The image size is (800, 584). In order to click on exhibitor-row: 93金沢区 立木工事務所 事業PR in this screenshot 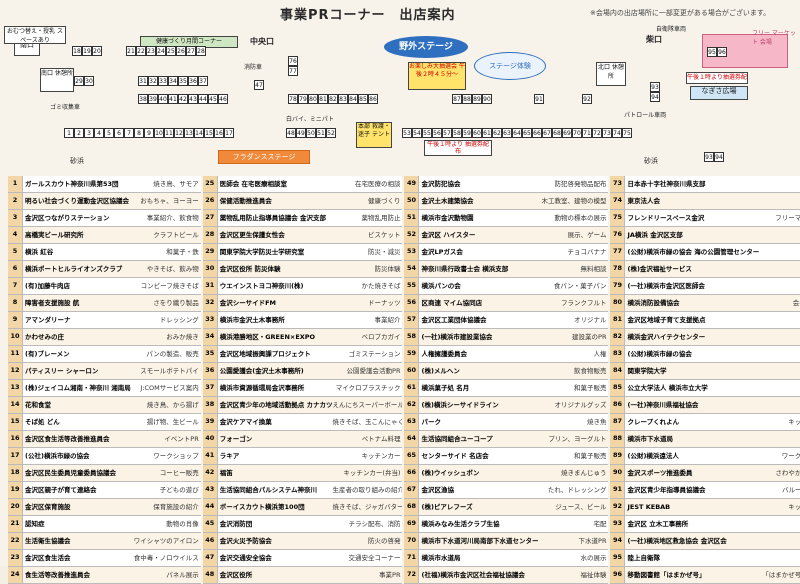, I will do `click(705, 524)`.